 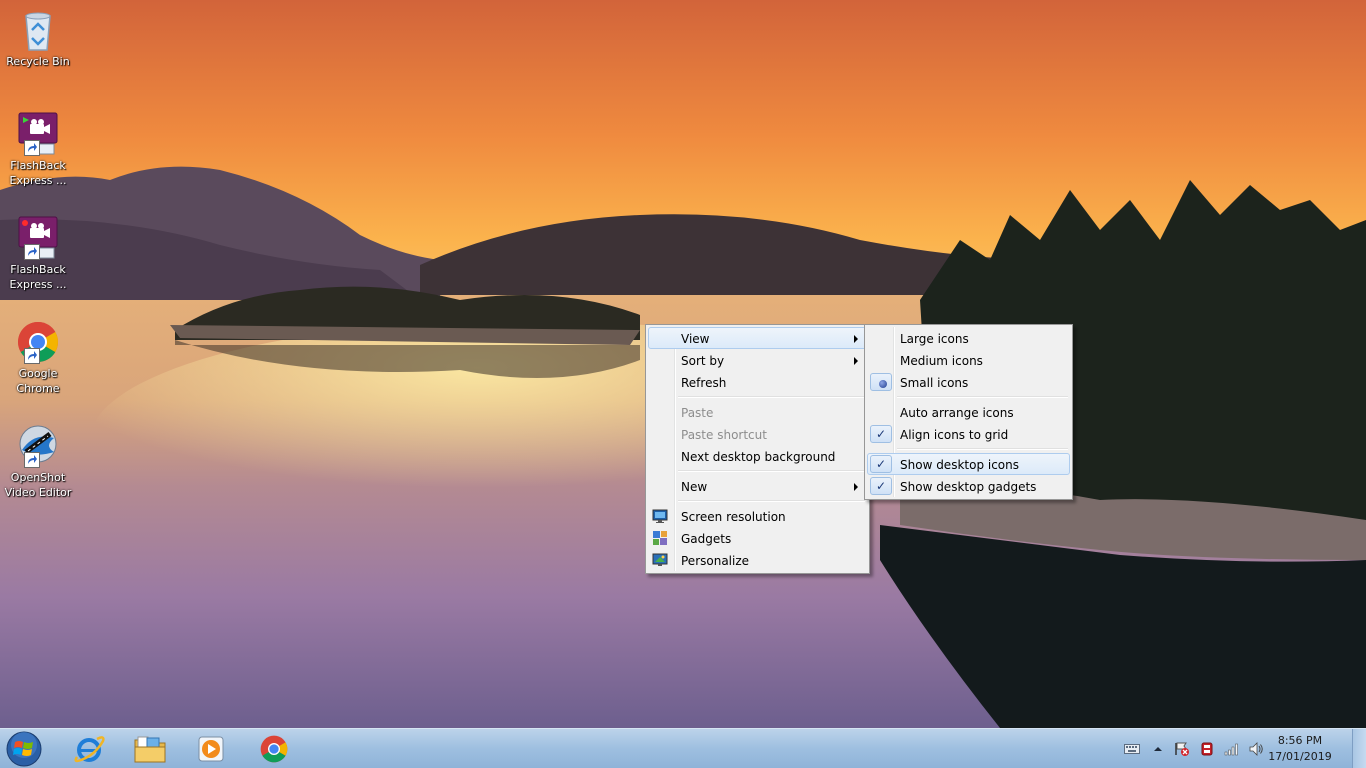 What do you see at coordinates (660, 538) in the screenshot?
I see `gadgets-icon` at bounding box center [660, 538].